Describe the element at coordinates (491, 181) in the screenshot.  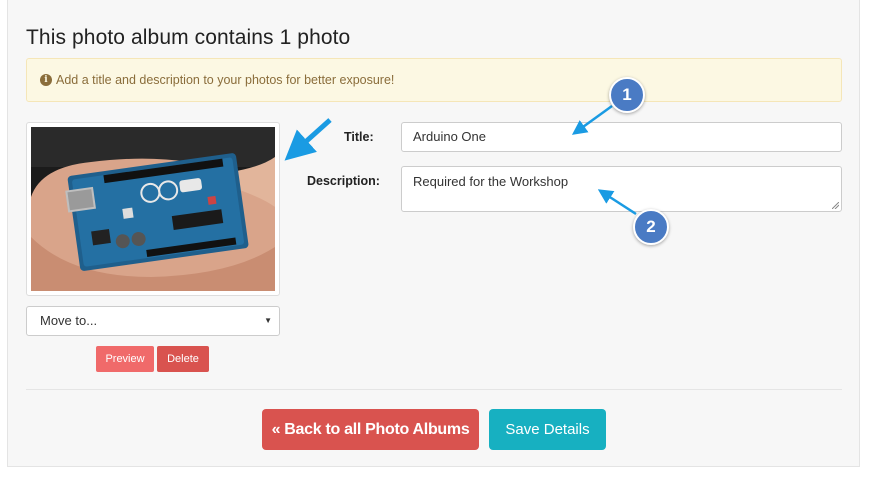
I see `description-value: Required for the Workshop` at that location.